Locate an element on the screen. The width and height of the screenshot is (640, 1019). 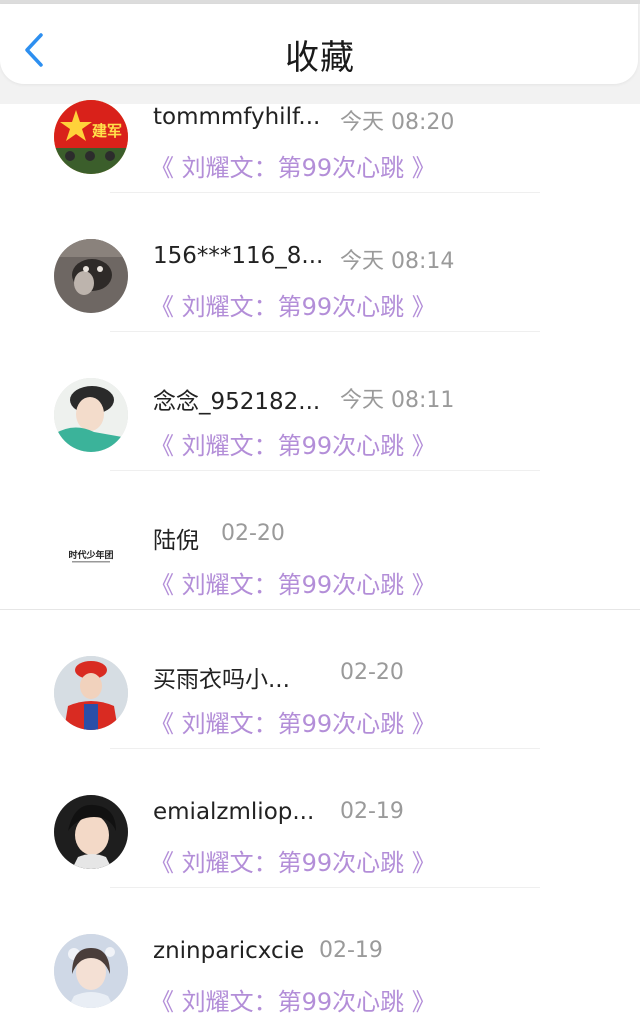
avatar-logo-text: 时代少年团 is located at coordinates (90, 555).